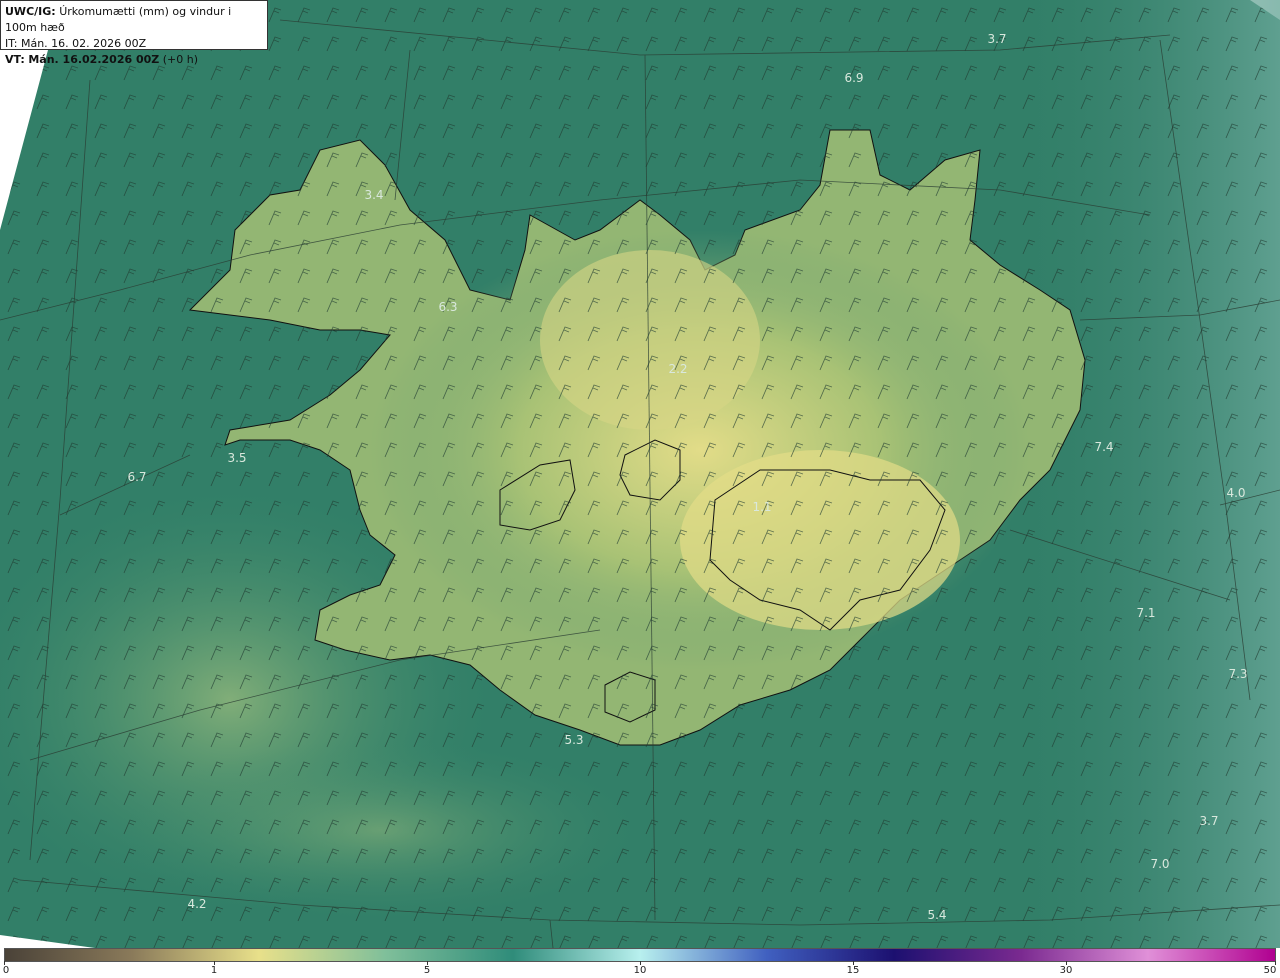 The width and height of the screenshot is (1280, 978). Describe the element at coordinates (574, 740) in the screenshot. I see `value-label: 5.3` at that location.